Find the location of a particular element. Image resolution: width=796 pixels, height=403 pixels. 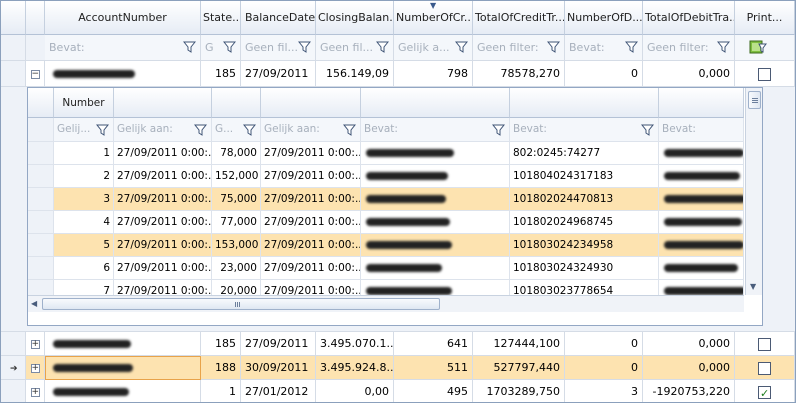

detail-cell-ref: 802:0245:74277 is located at coordinates (584, 153).